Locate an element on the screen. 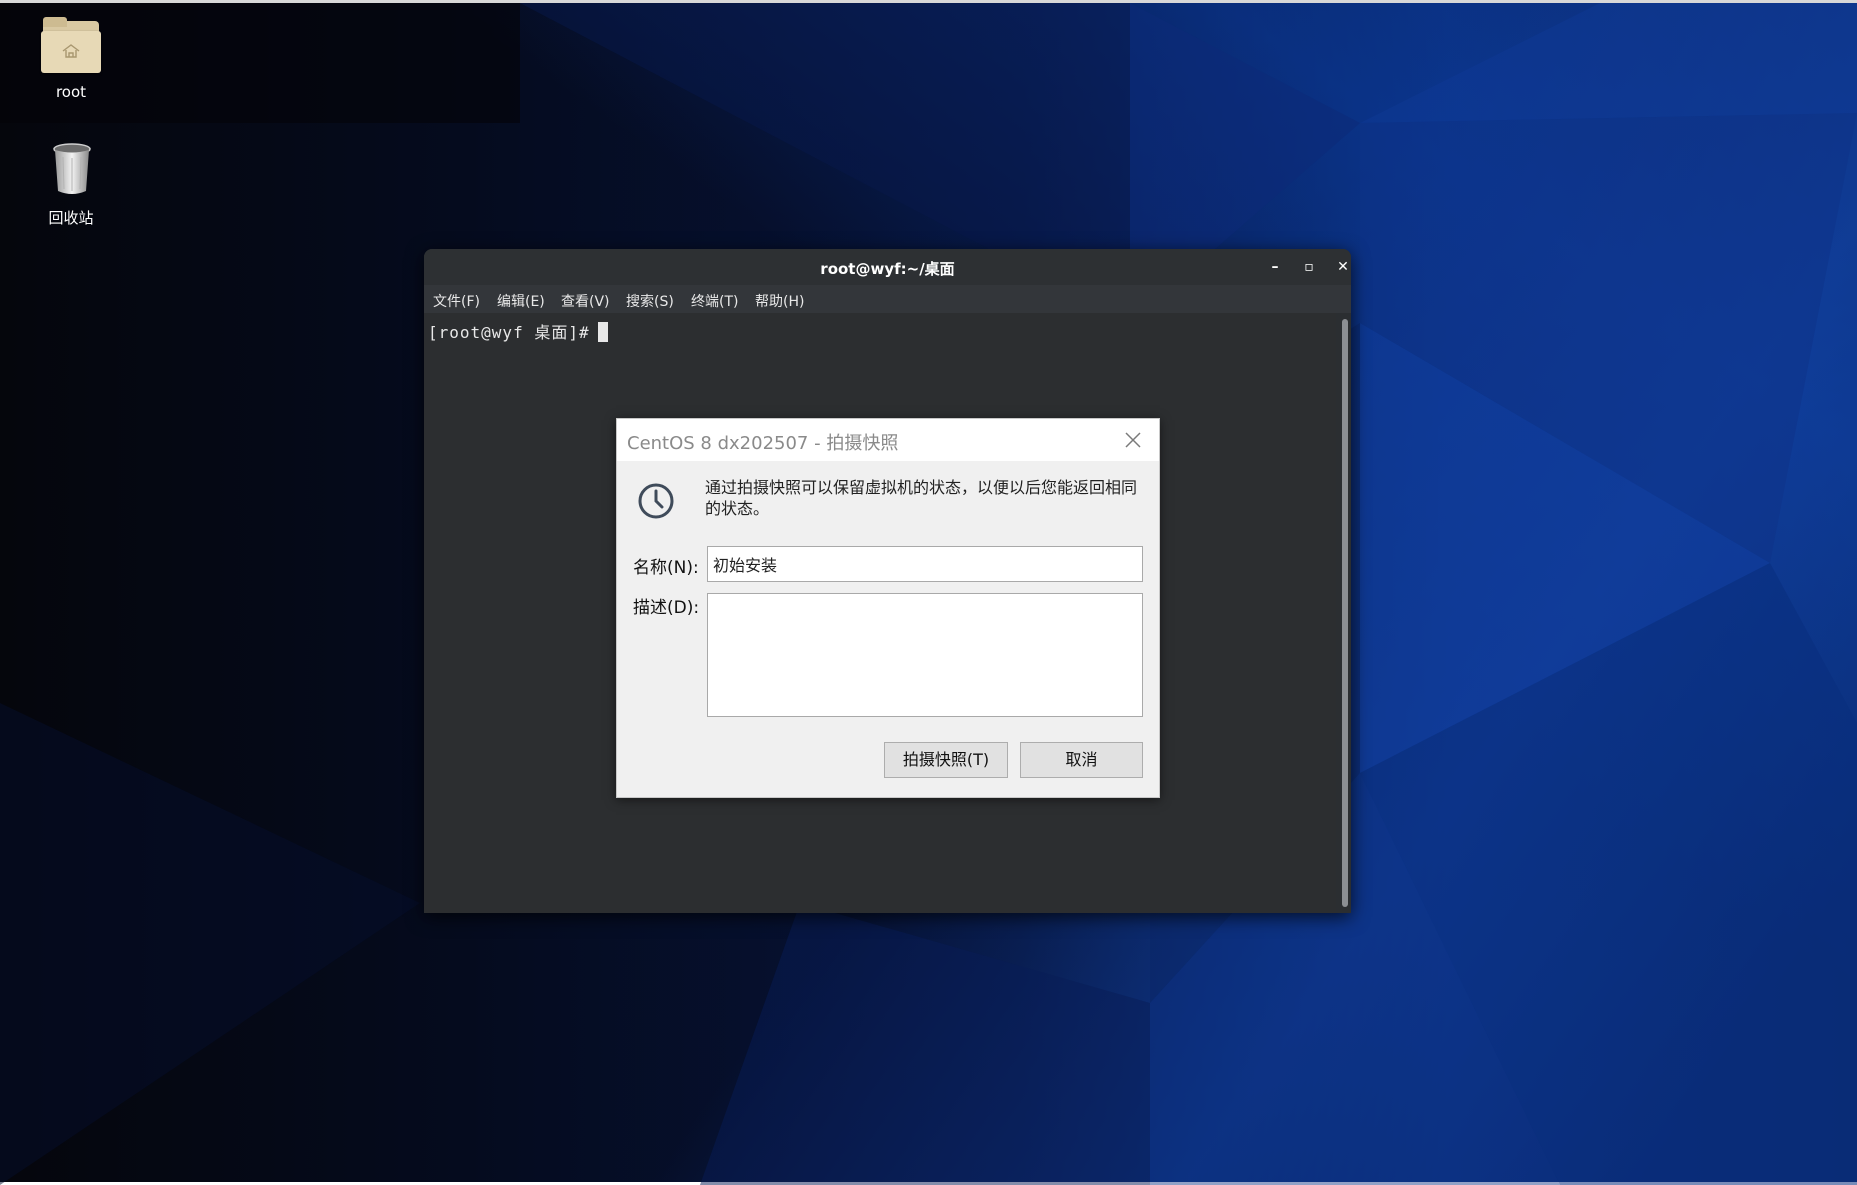 The image size is (1857, 1185). take-snapshot-button: 拍摄快照(T) is located at coordinates (946, 760).